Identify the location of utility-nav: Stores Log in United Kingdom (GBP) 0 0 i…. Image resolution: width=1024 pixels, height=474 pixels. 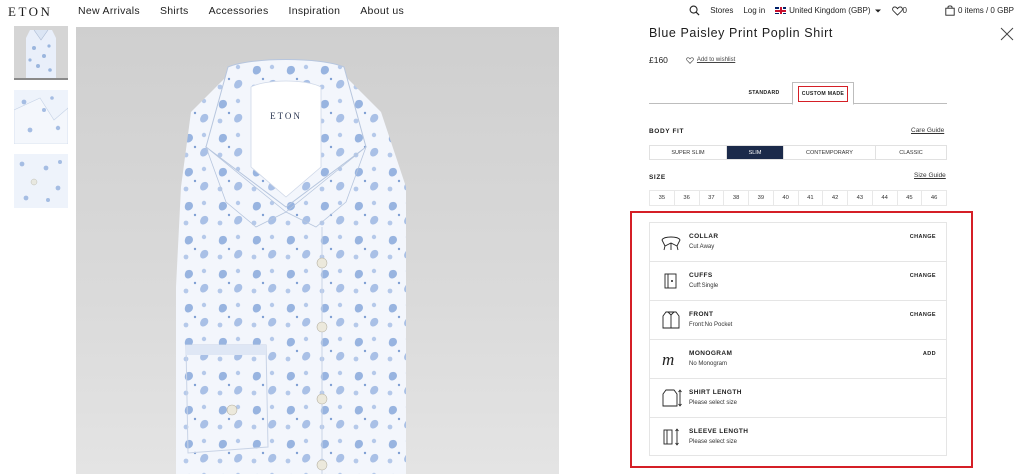
(846, 10).